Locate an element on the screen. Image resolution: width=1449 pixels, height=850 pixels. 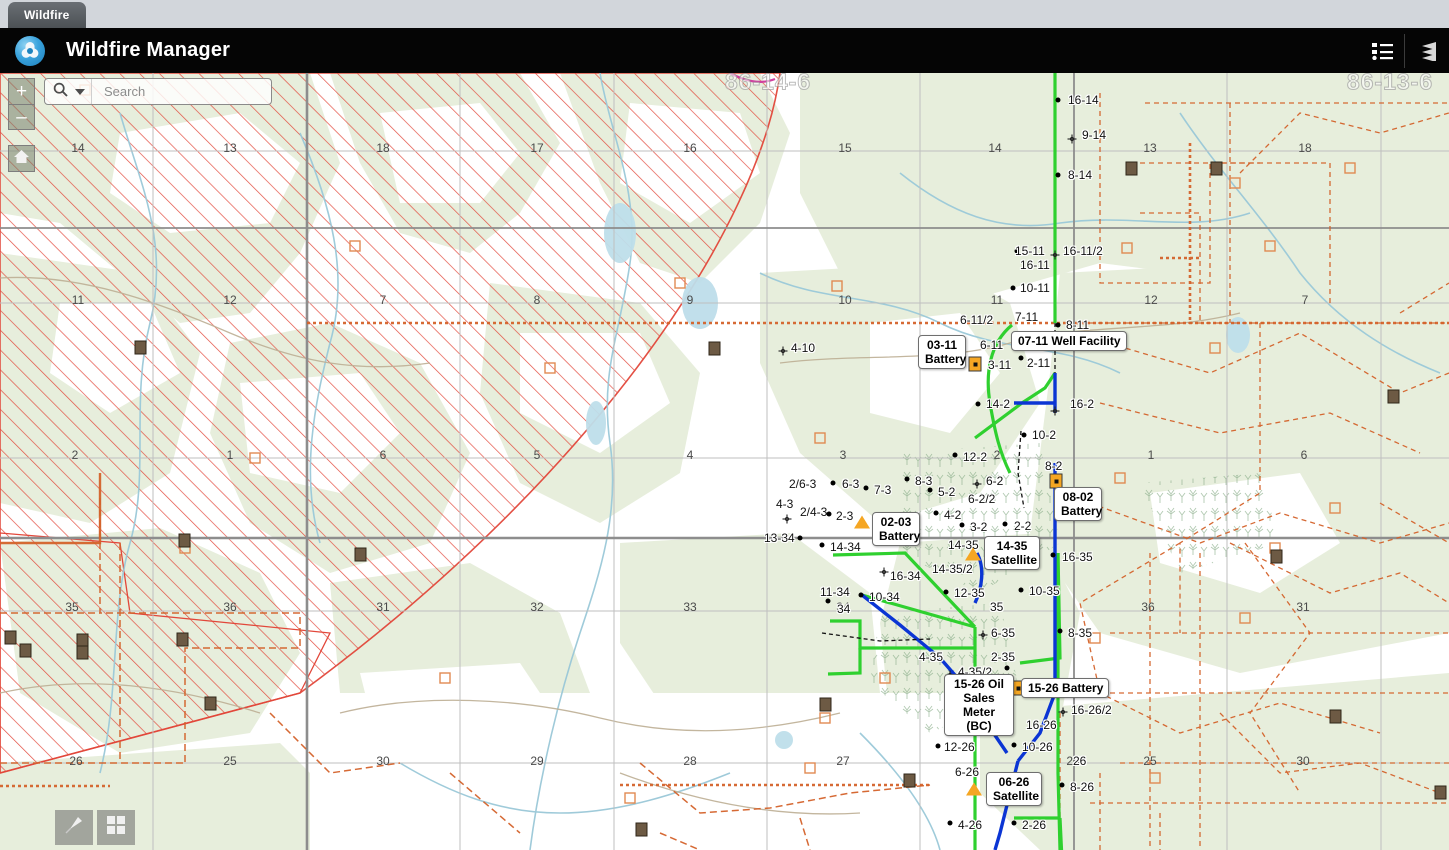
township-label: 86-14-6 is located at coordinates (768, 84).